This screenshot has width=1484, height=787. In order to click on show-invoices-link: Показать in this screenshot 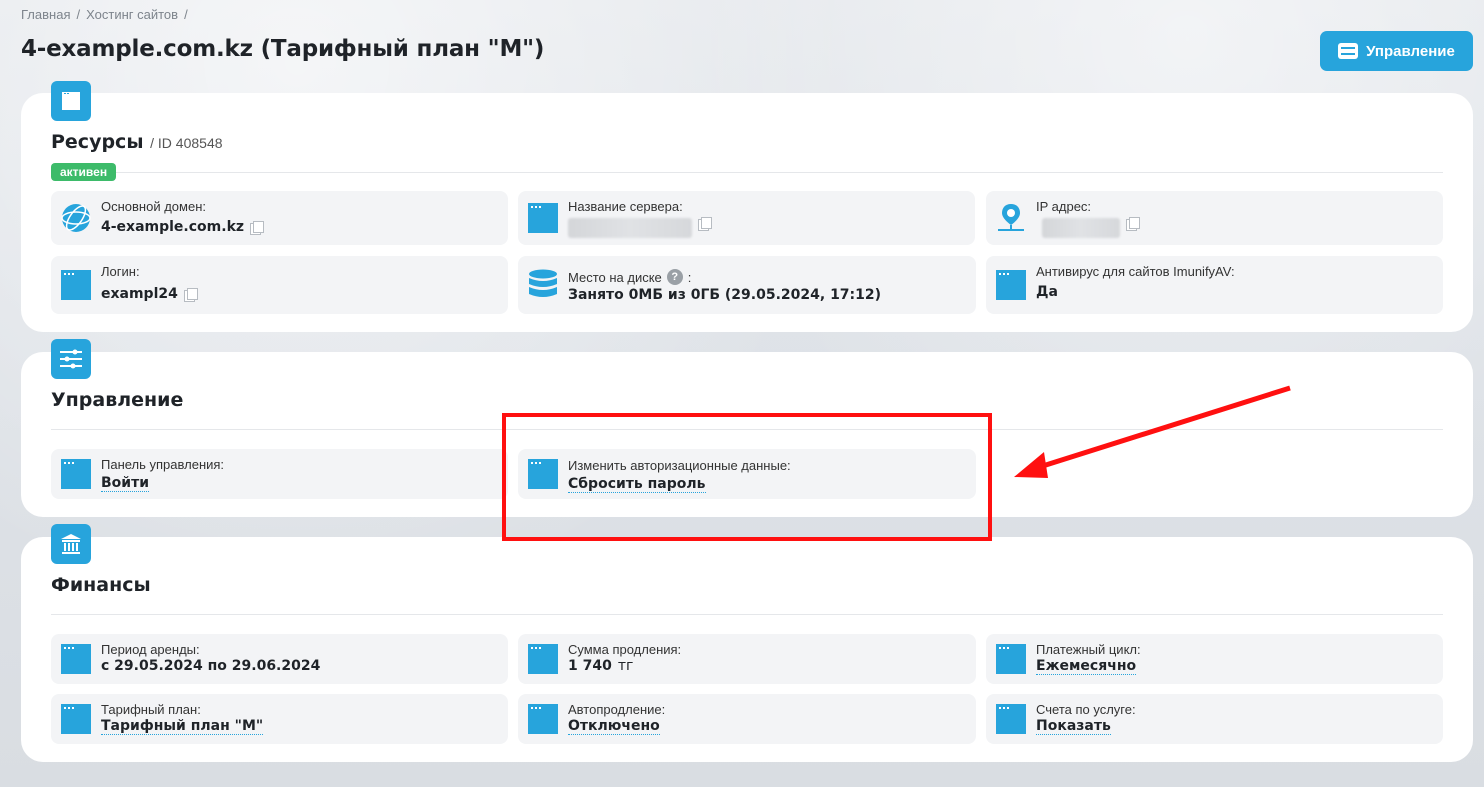, I will do `click(1073, 726)`.